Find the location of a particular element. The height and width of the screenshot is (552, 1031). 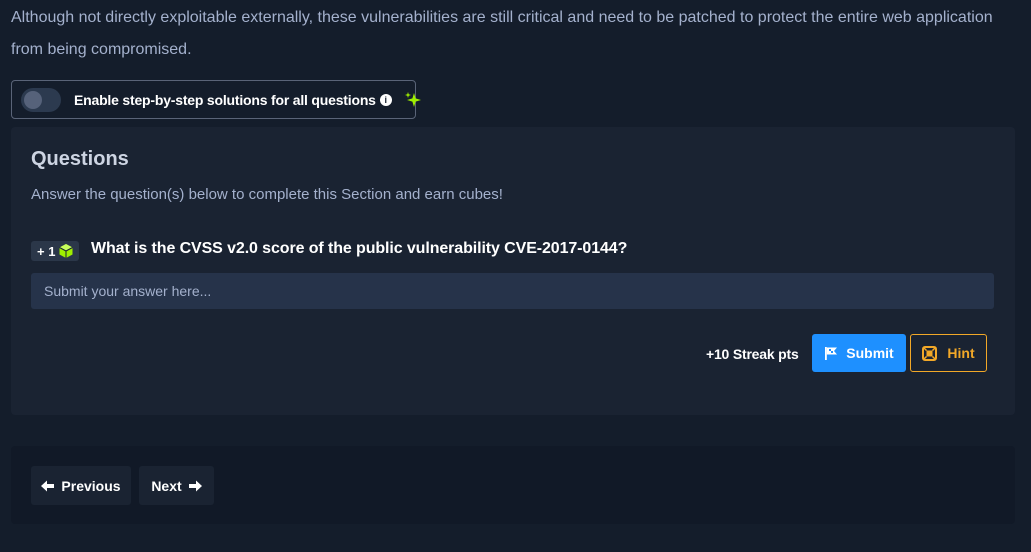

next-button: Next is located at coordinates (176, 485).